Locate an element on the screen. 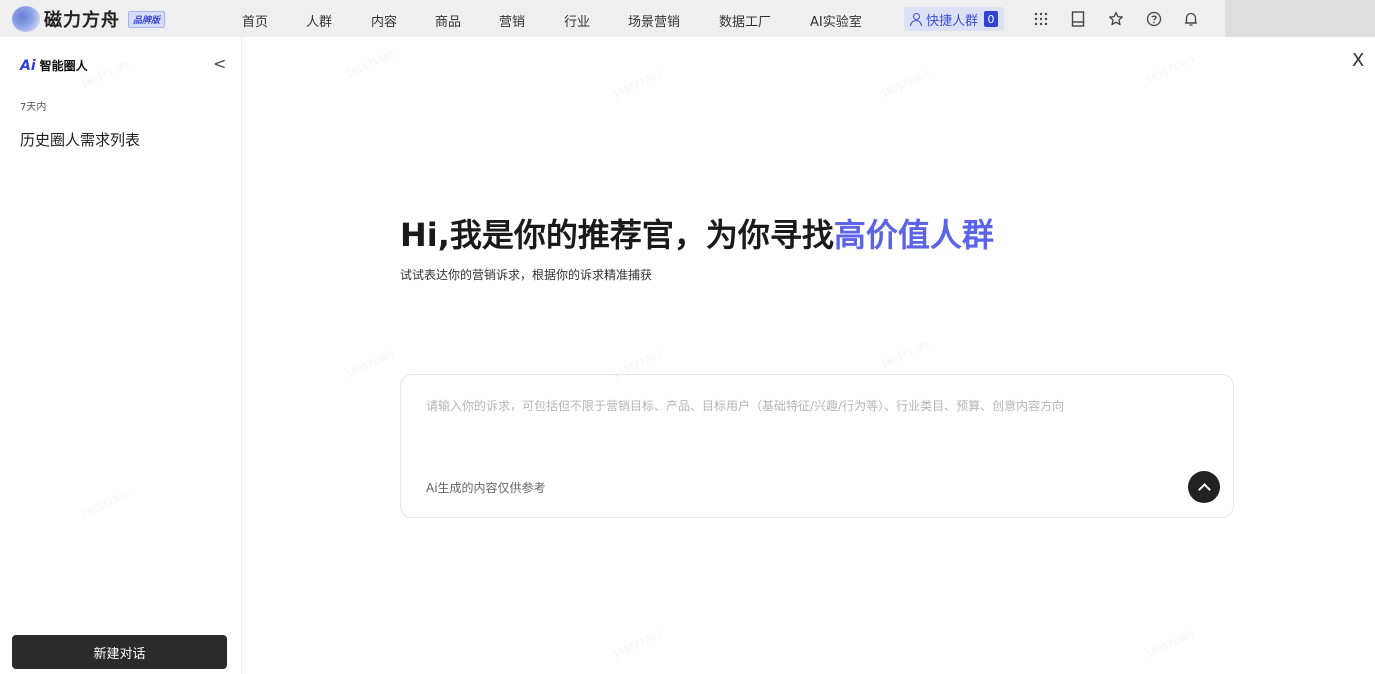  nav-item-marketing: 营销 is located at coordinates (512, 20).